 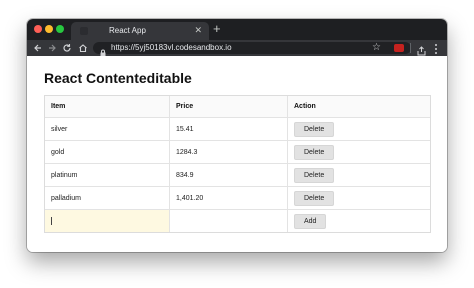 What do you see at coordinates (38, 29) in the screenshot?
I see `close-window-button` at bounding box center [38, 29].